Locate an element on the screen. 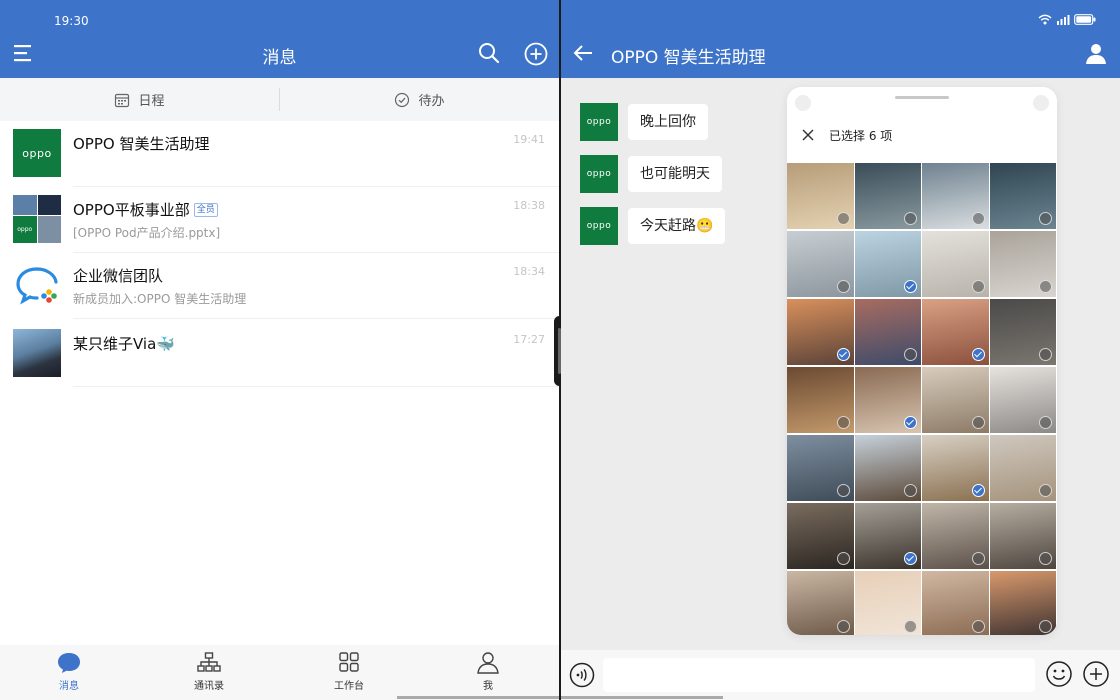  nav-messages: 消息 is located at coordinates (69, 671).